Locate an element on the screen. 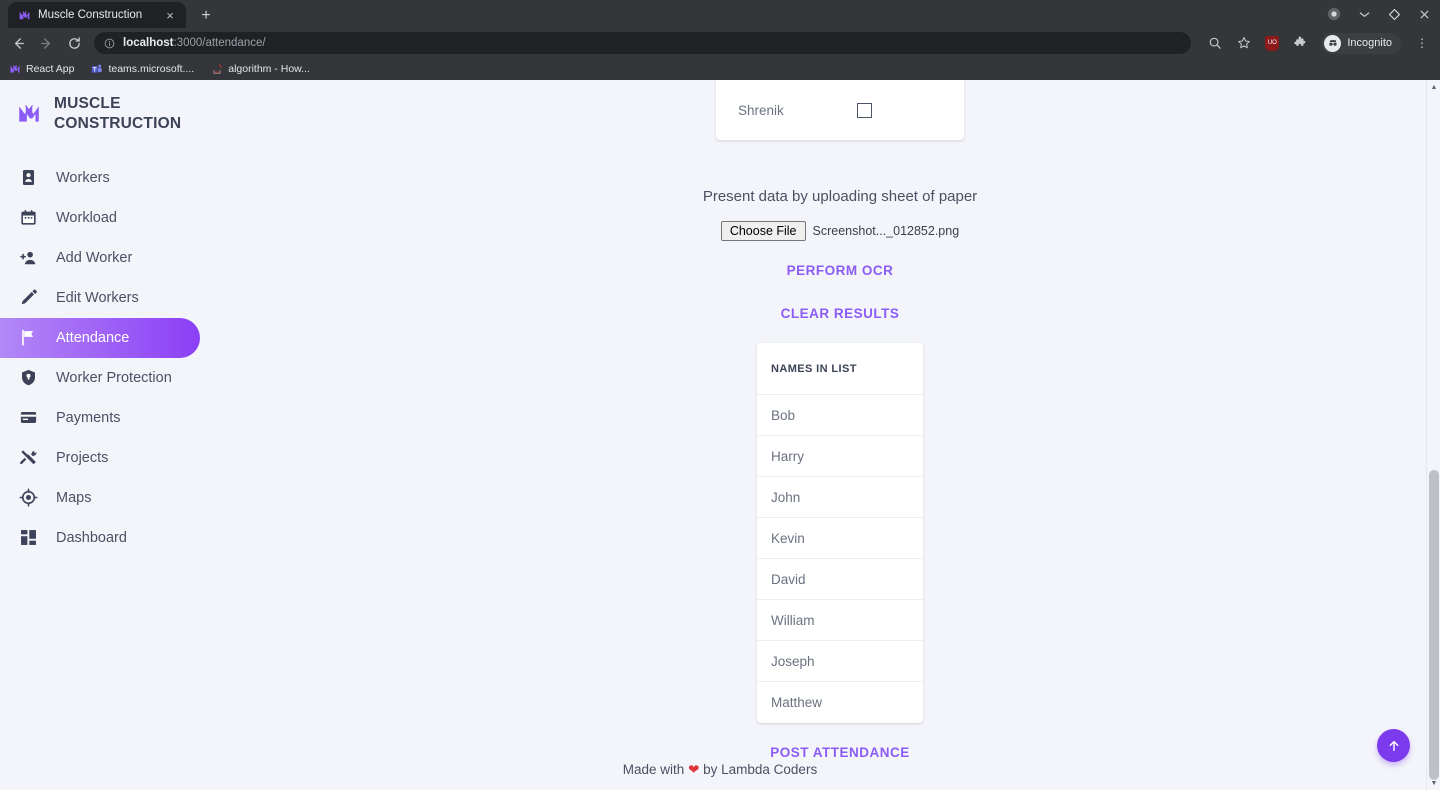 The width and height of the screenshot is (1440, 790). perform-ocr-button: PERFORM OCR is located at coordinates (840, 270).